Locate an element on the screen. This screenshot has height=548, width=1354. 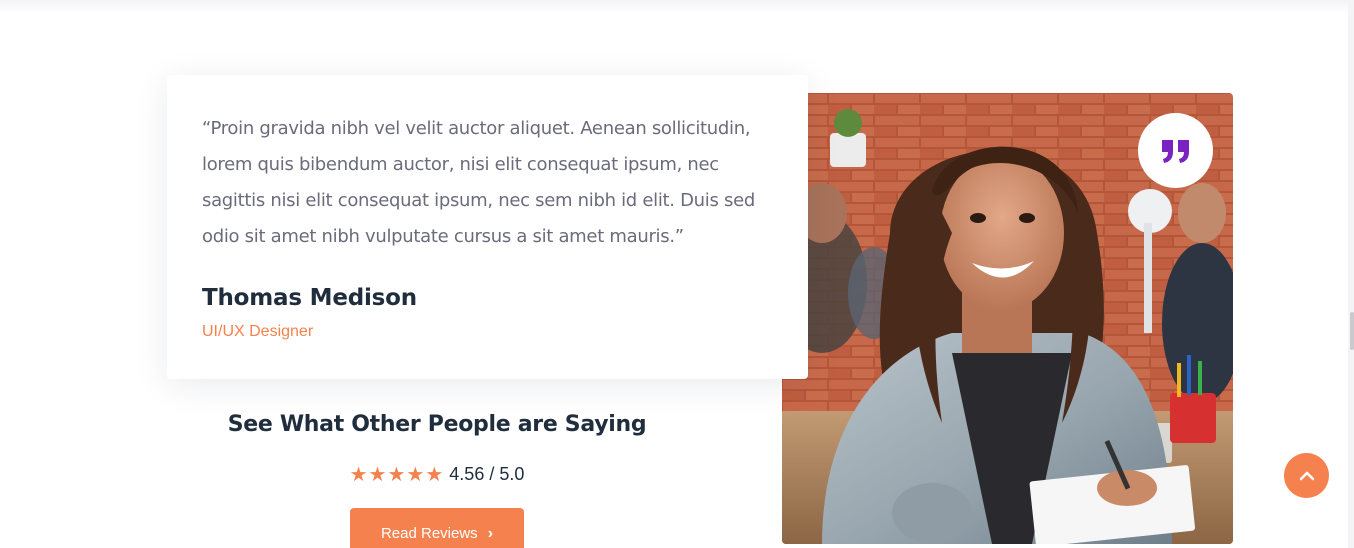
rating-value: 4.56 / 5.0 is located at coordinates (487, 474).